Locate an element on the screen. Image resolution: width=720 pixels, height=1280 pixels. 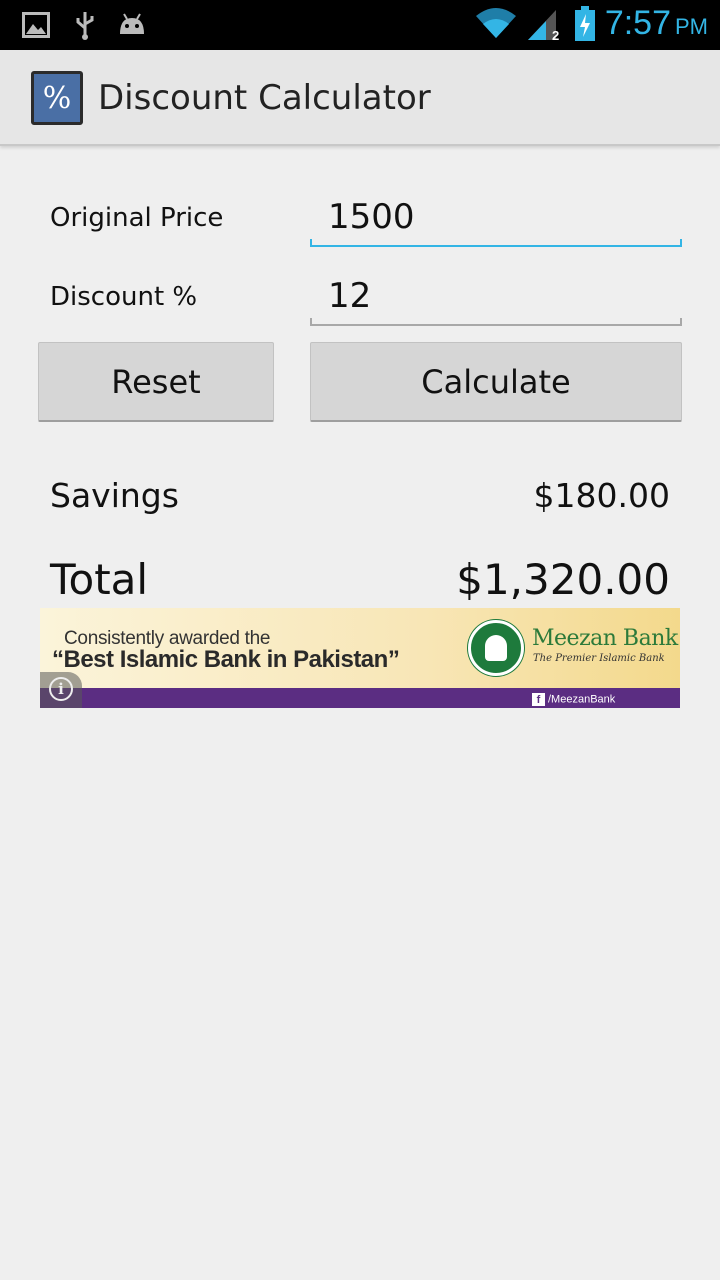
discount-label: Discount % is located at coordinates (124, 297).